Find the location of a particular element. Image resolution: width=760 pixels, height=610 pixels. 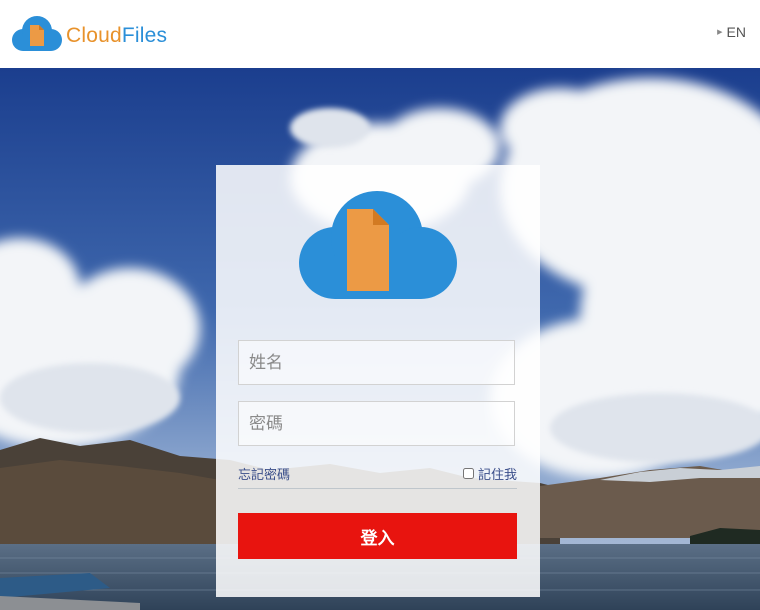

language-switcher: ▶ EN is located at coordinates (731, 32).